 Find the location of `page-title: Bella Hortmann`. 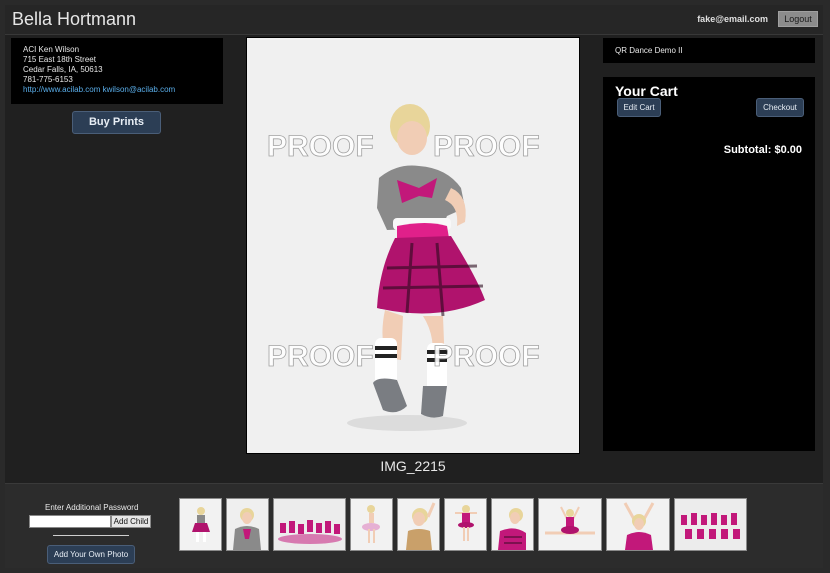

page-title: Bella Hortmann is located at coordinates (74, 19).